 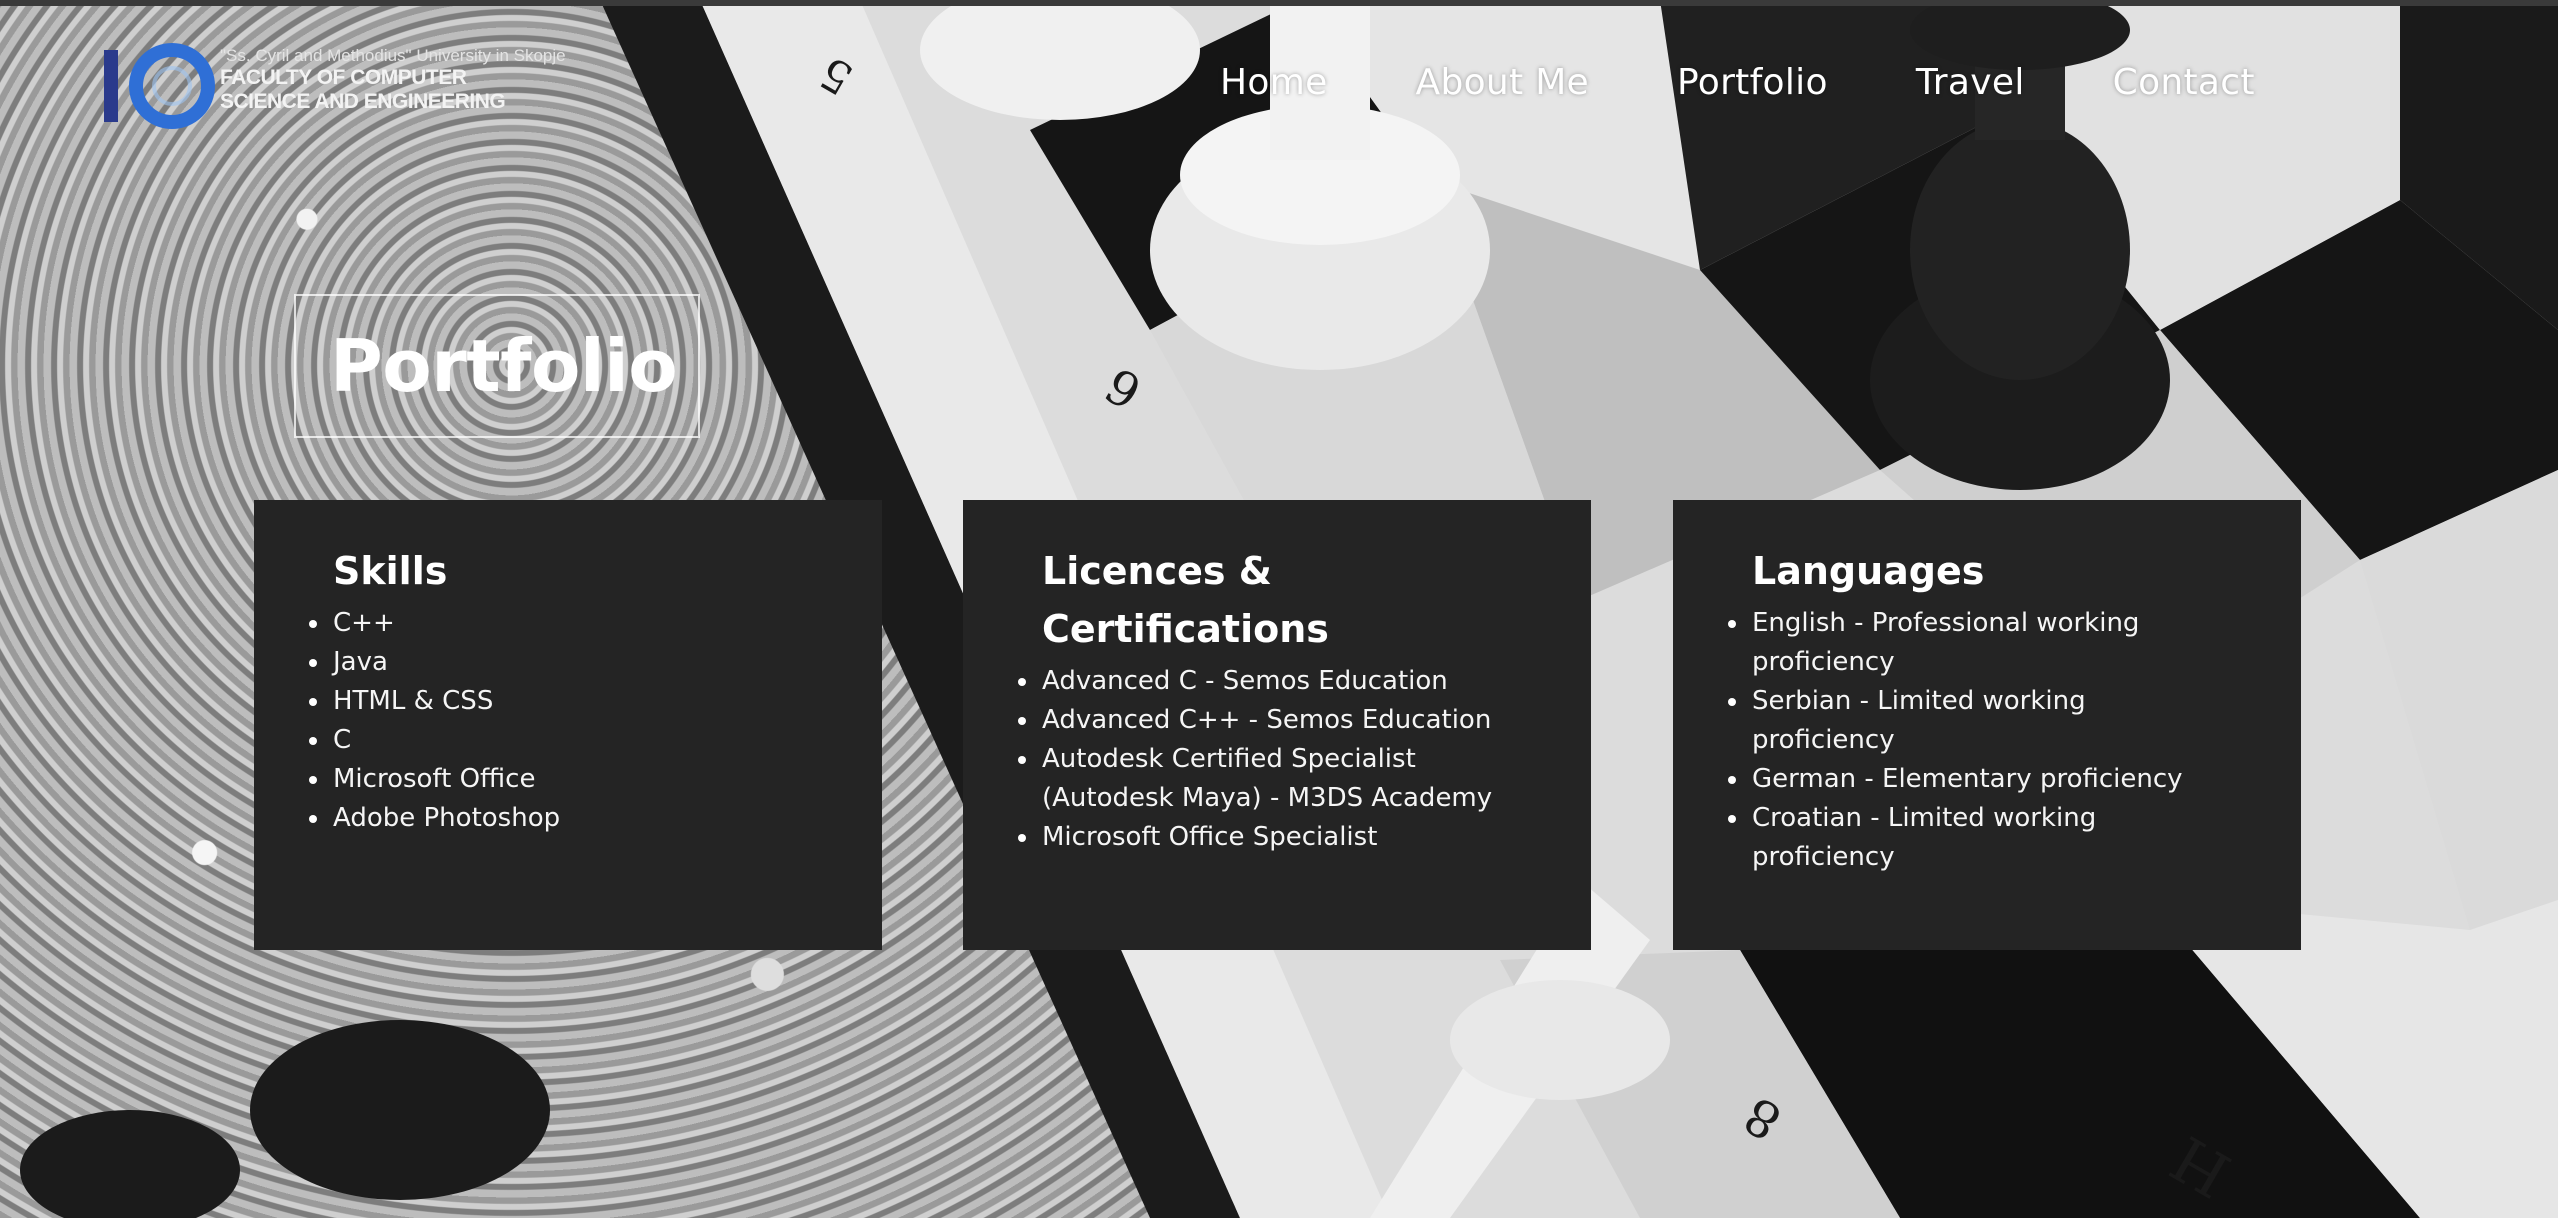 What do you see at coordinates (1503, 90) in the screenshot?
I see `nav-about-me: About Me` at bounding box center [1503, 90].